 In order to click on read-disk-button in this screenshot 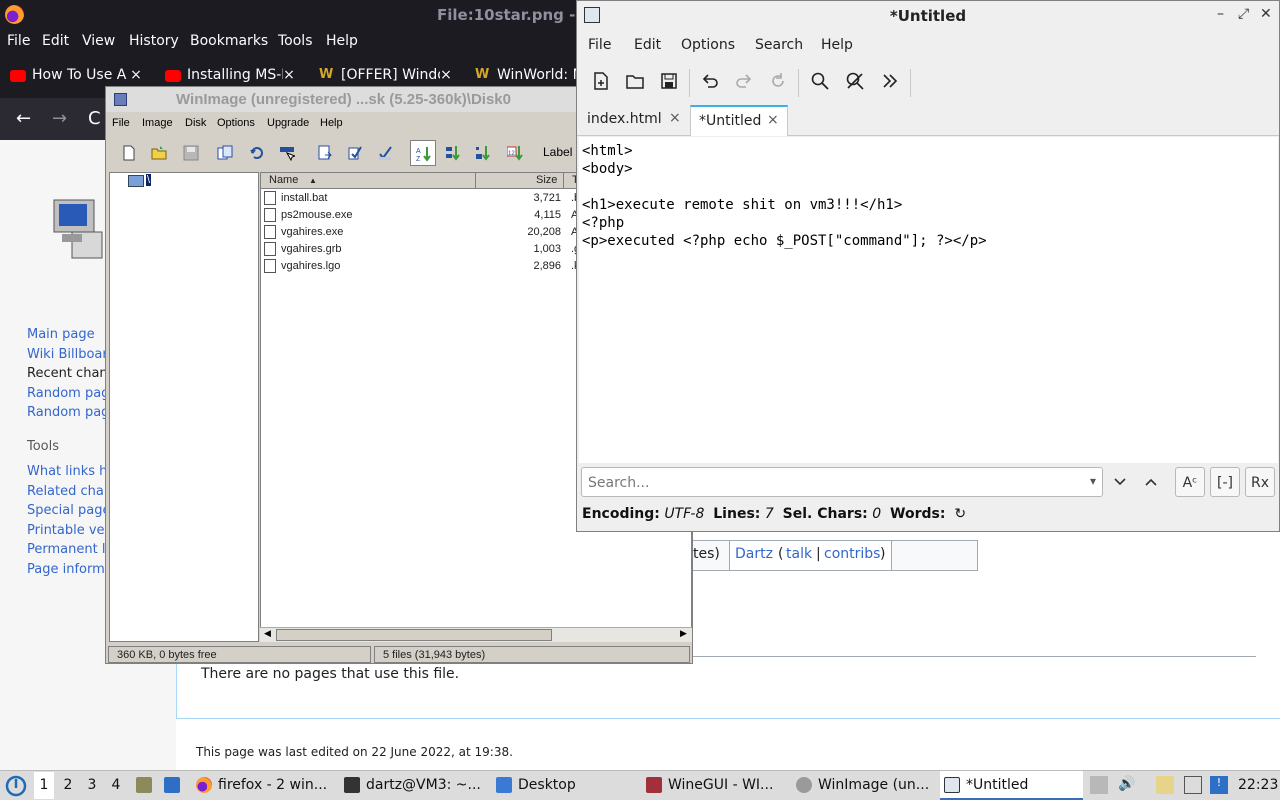, I will do `click(225, 153)`.